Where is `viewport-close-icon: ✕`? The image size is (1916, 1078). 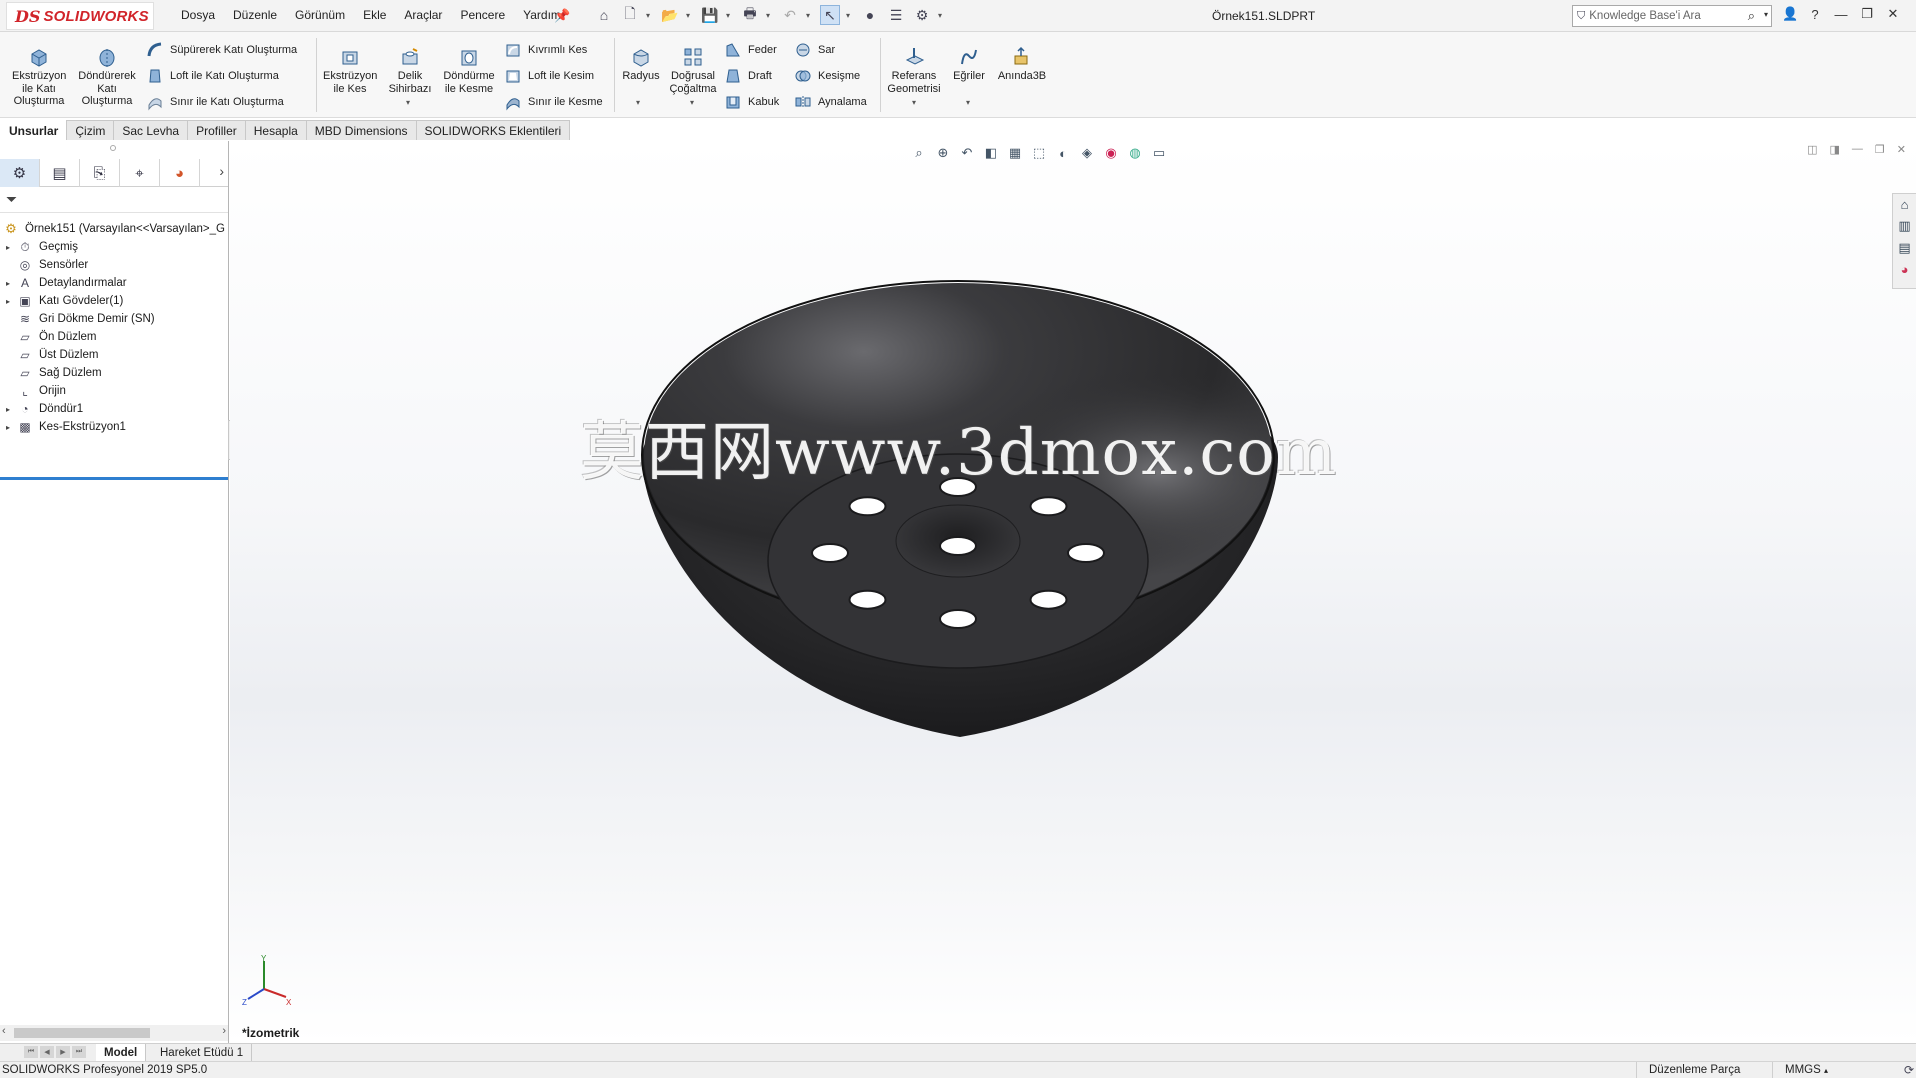 viewport-close-icon: ✕ is located at coordinates (1901, 149).